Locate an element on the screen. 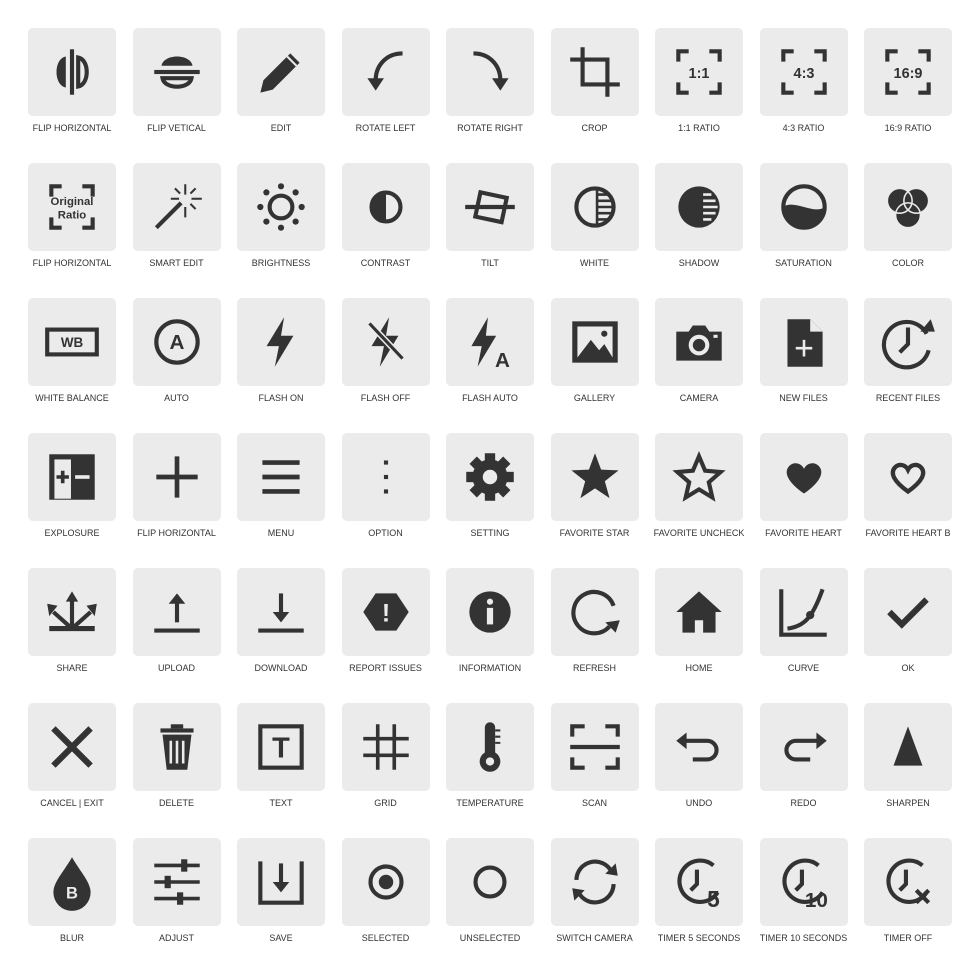 This screenshot has width=980, height=980. ratio-button: 4:3 is located at coordinates (803, 72).